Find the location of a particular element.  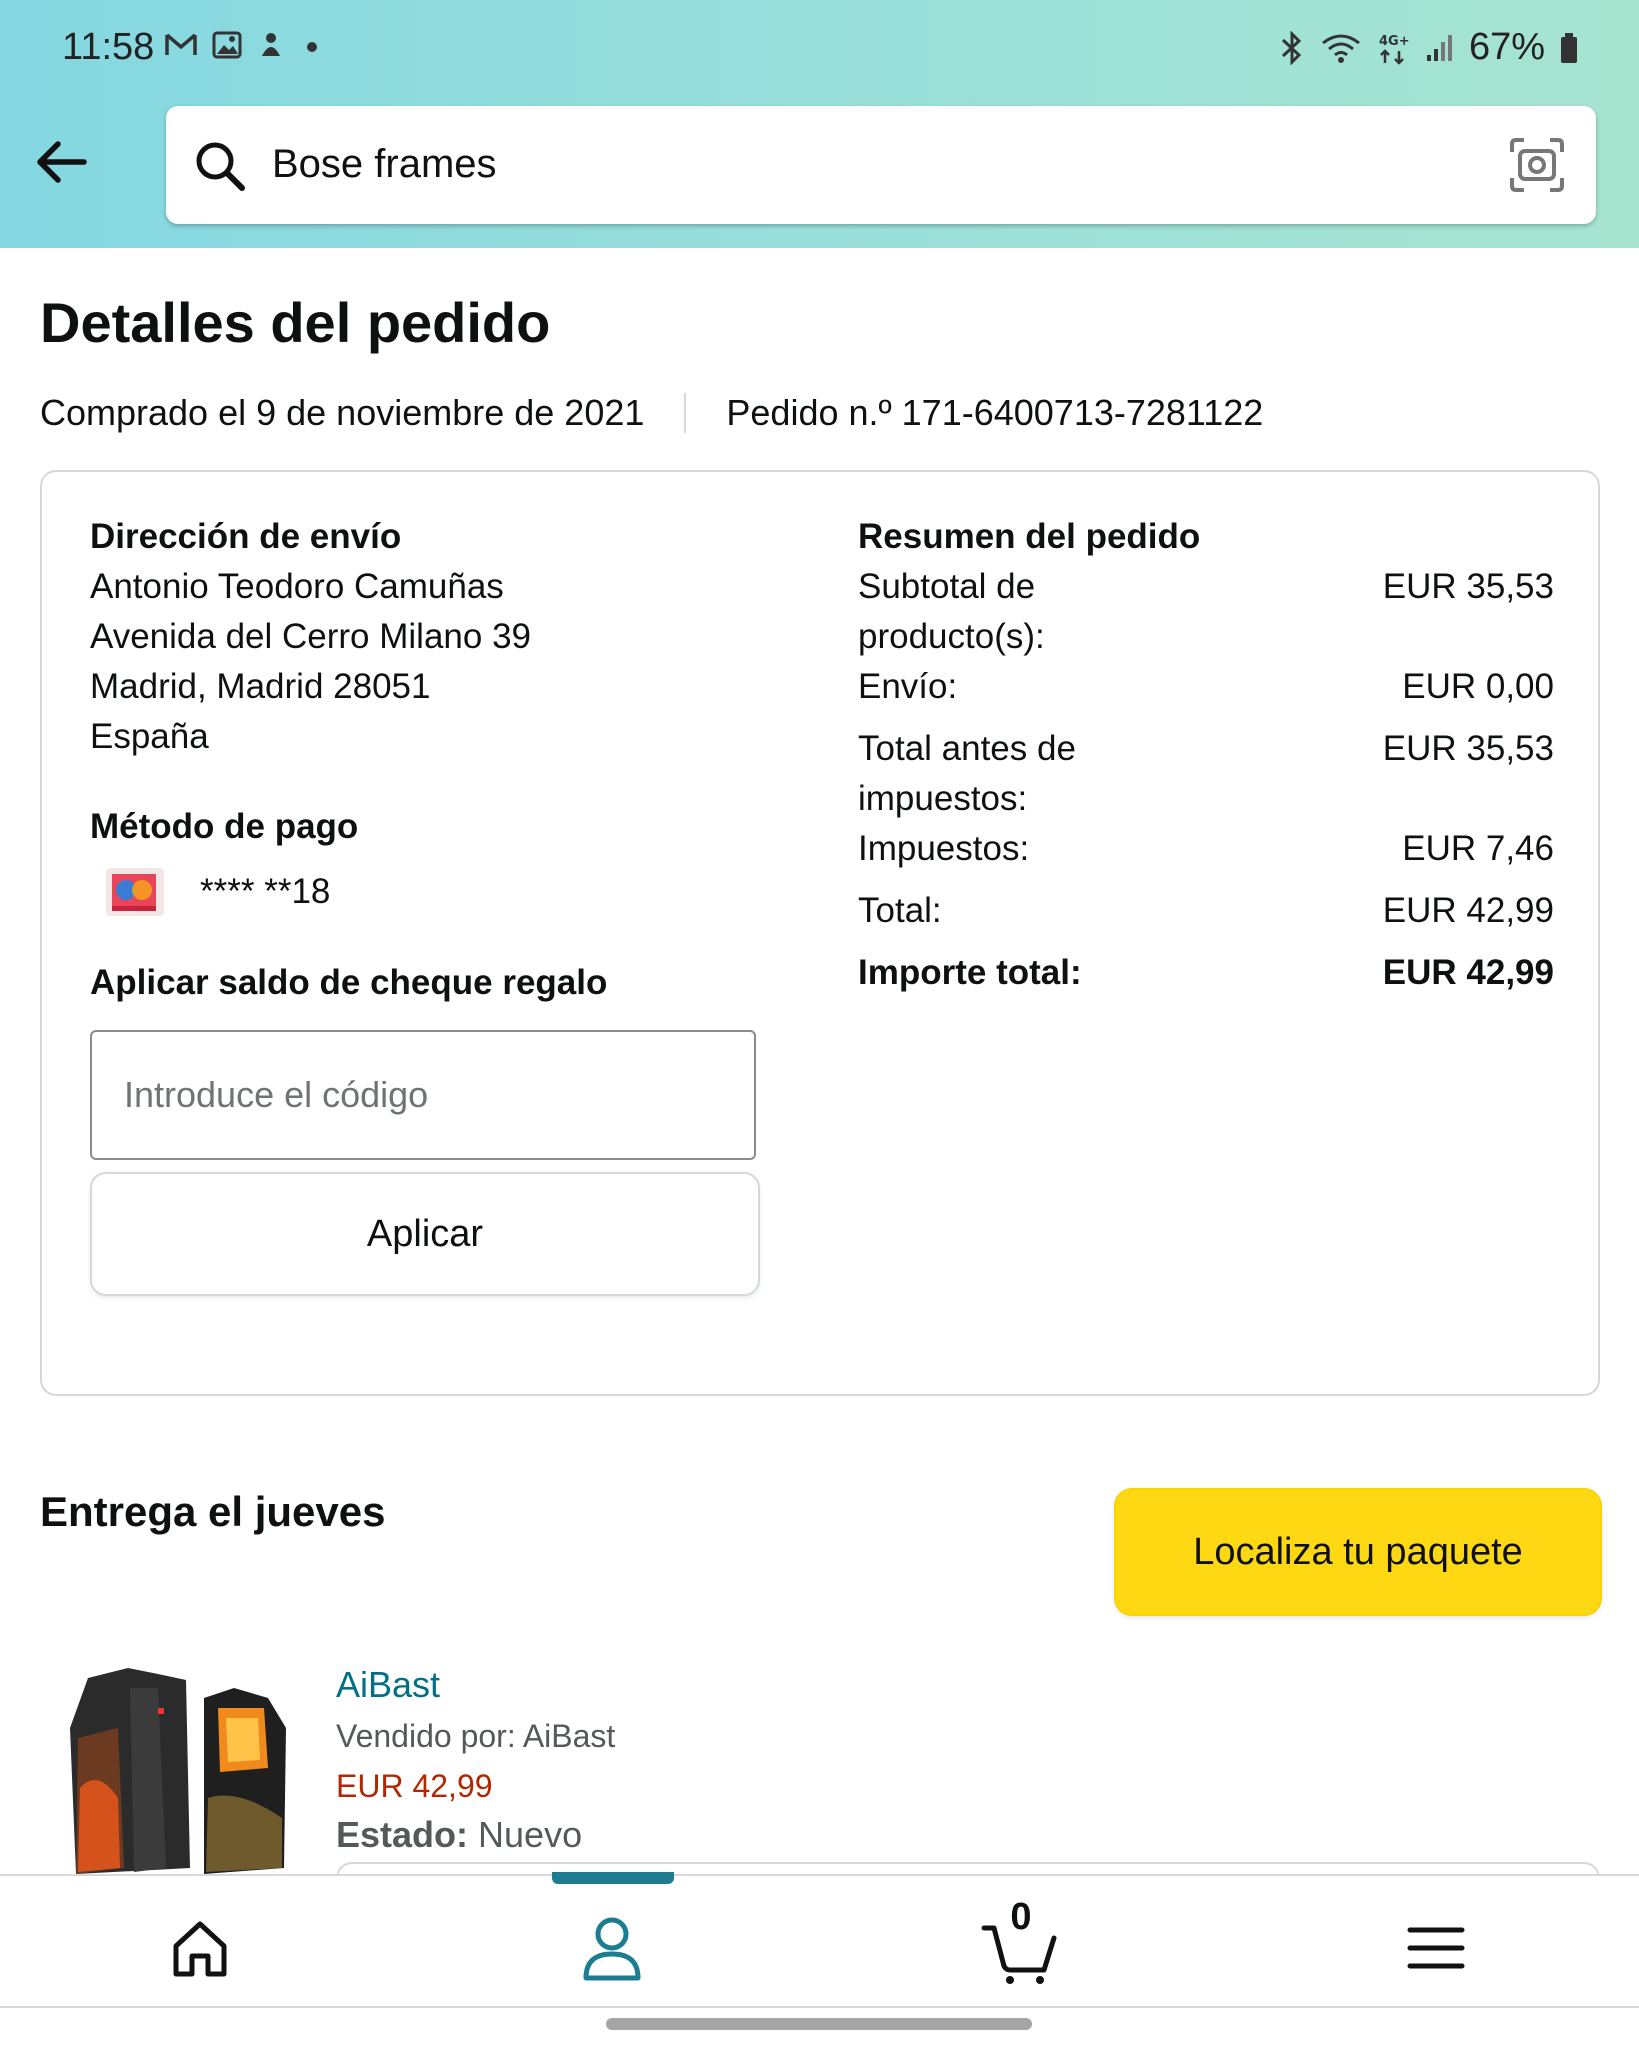

order-number: Pedido n.º 171-6400713-7281122 is located at coordinates (995, 412).